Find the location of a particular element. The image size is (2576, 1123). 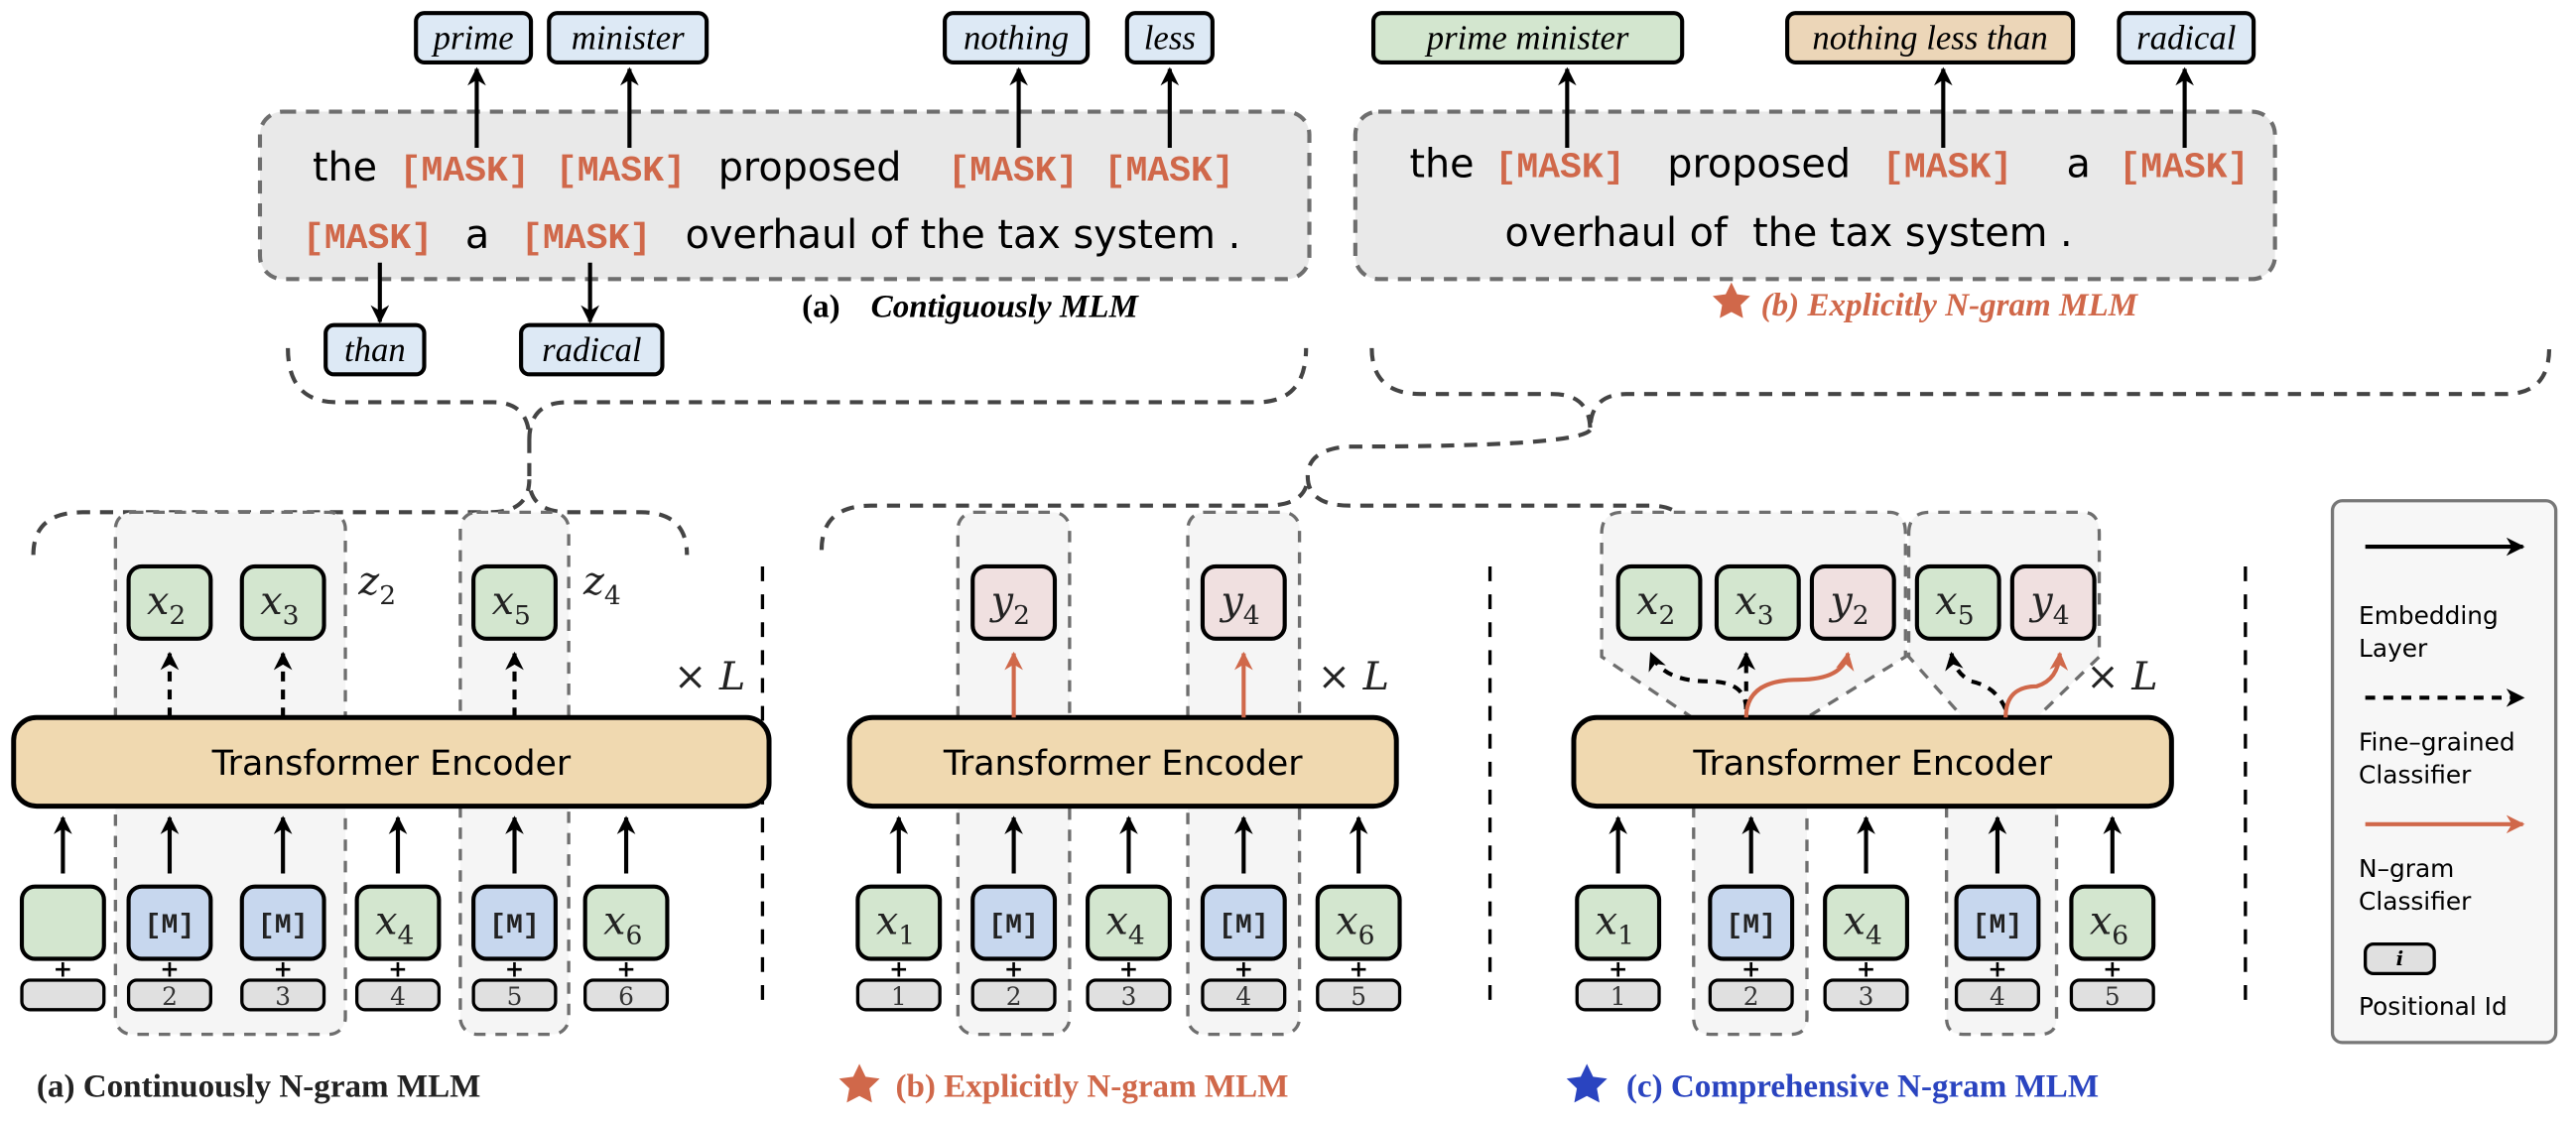

group-subscript: 2 is located at coordinates (388, 595).